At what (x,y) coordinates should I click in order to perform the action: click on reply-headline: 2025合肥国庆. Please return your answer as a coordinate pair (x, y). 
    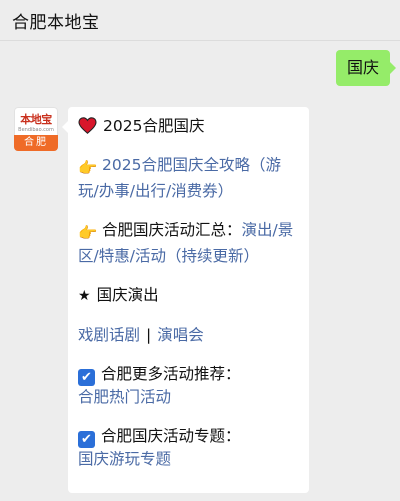
    Looking at the image, I should click on (154, 126).